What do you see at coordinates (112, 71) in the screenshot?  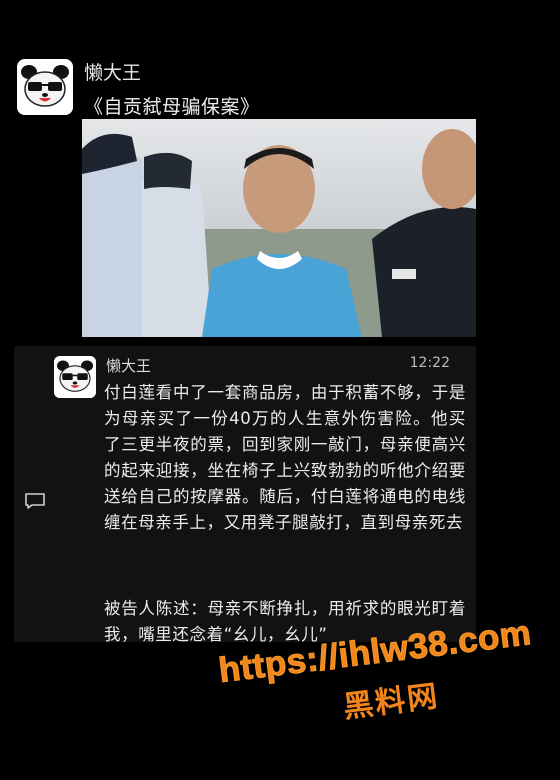 I see `author-name: 懒大王` at bounding box center [112, 71].